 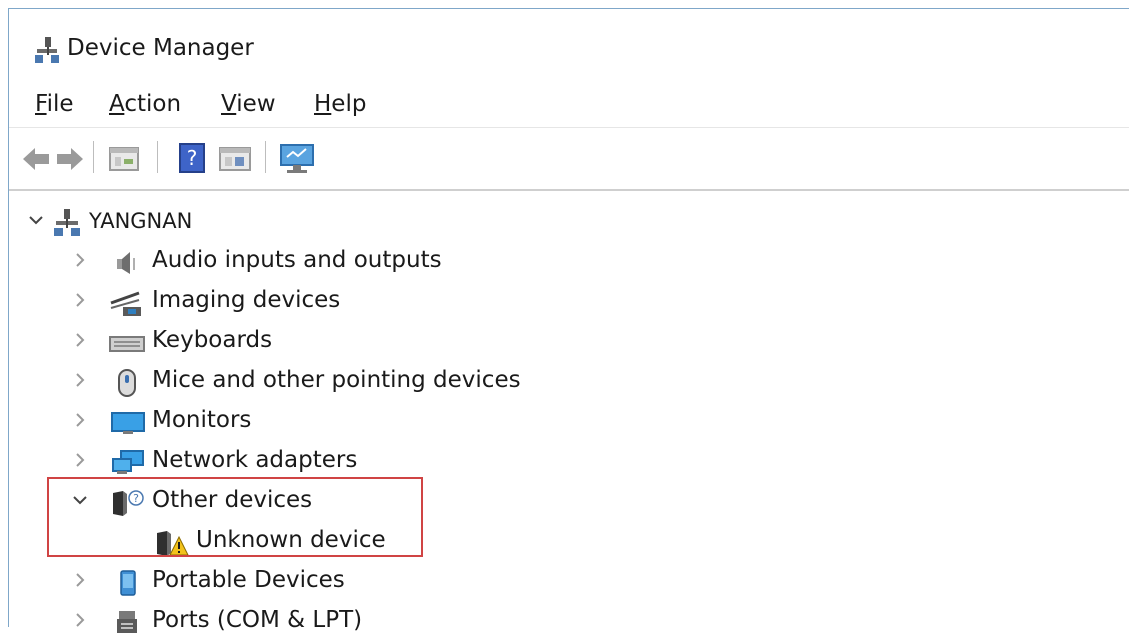 I want to click on menu-view: View, so click(x=248, y=104).